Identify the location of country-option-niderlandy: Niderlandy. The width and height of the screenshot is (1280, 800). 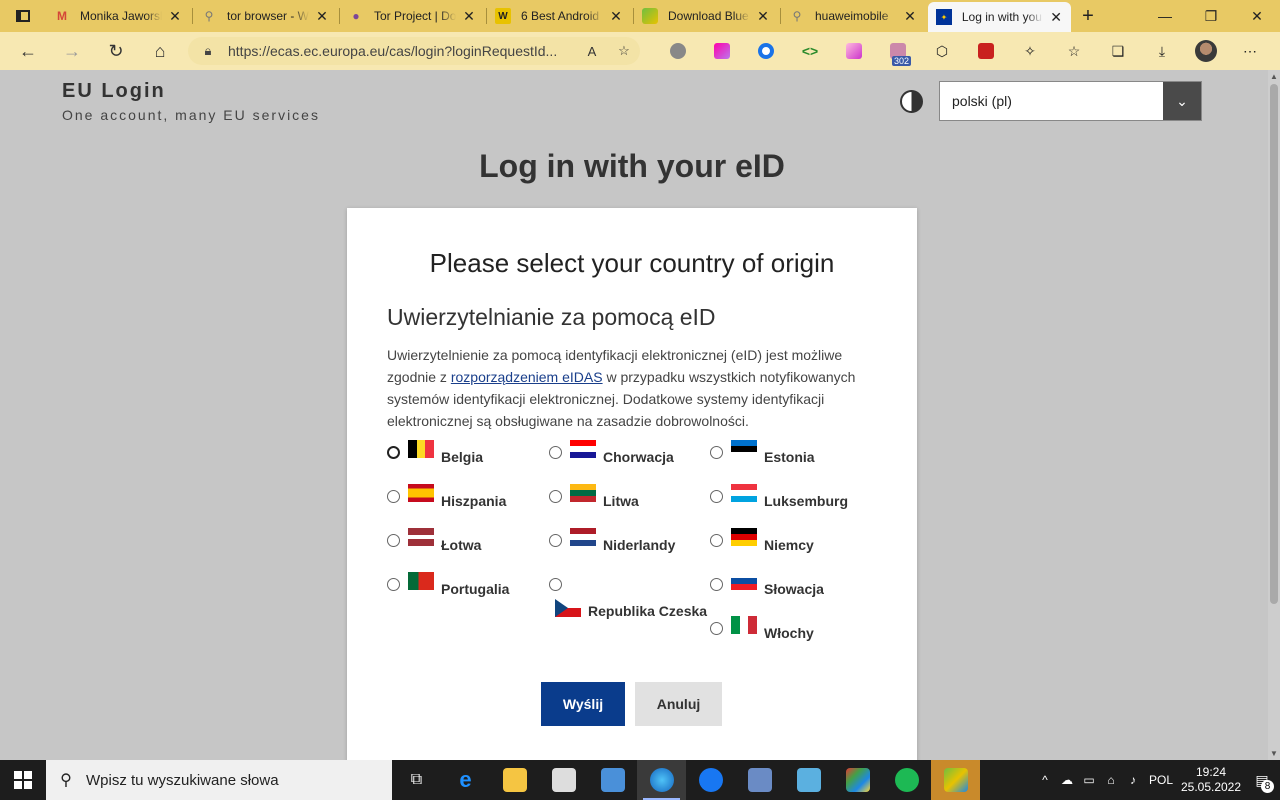
(612, 540).